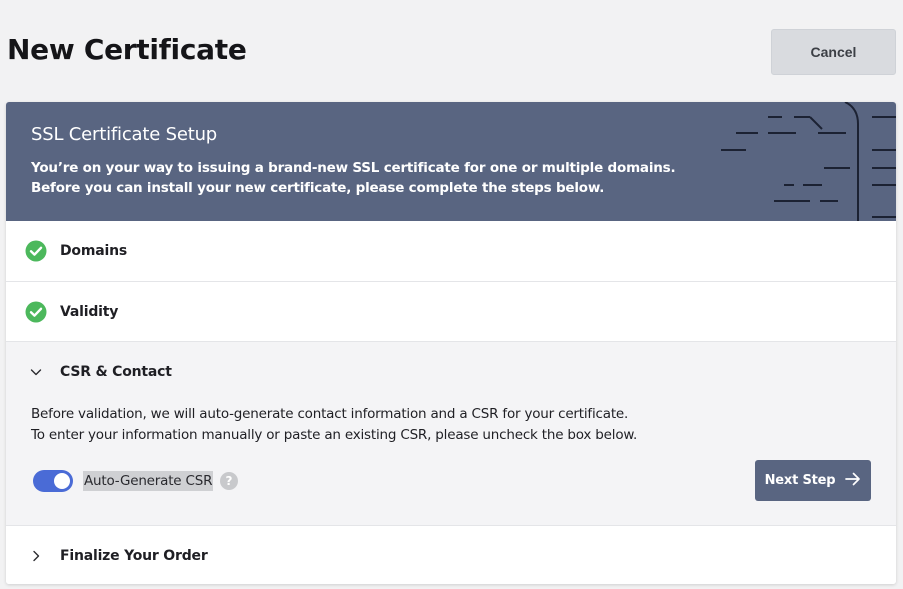 Image resolution: width=903 pixels, height=589 pixels. I want to click on next-step-label: Next Step, so click(800, 480).